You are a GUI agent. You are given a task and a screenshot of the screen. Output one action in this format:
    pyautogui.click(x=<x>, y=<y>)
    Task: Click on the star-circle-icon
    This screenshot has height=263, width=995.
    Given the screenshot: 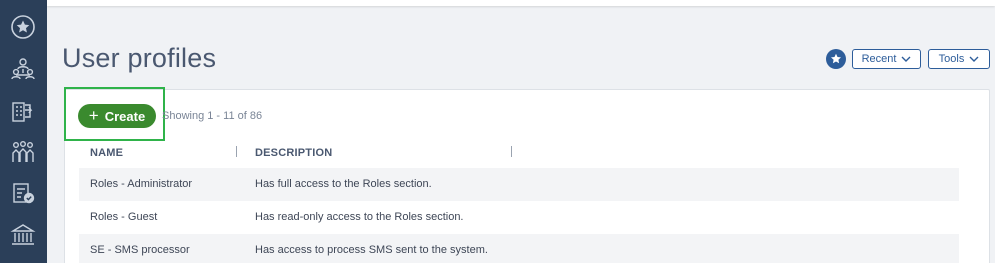 What is the action you would take?
    pyautogui.click(x=23, y=27)
    